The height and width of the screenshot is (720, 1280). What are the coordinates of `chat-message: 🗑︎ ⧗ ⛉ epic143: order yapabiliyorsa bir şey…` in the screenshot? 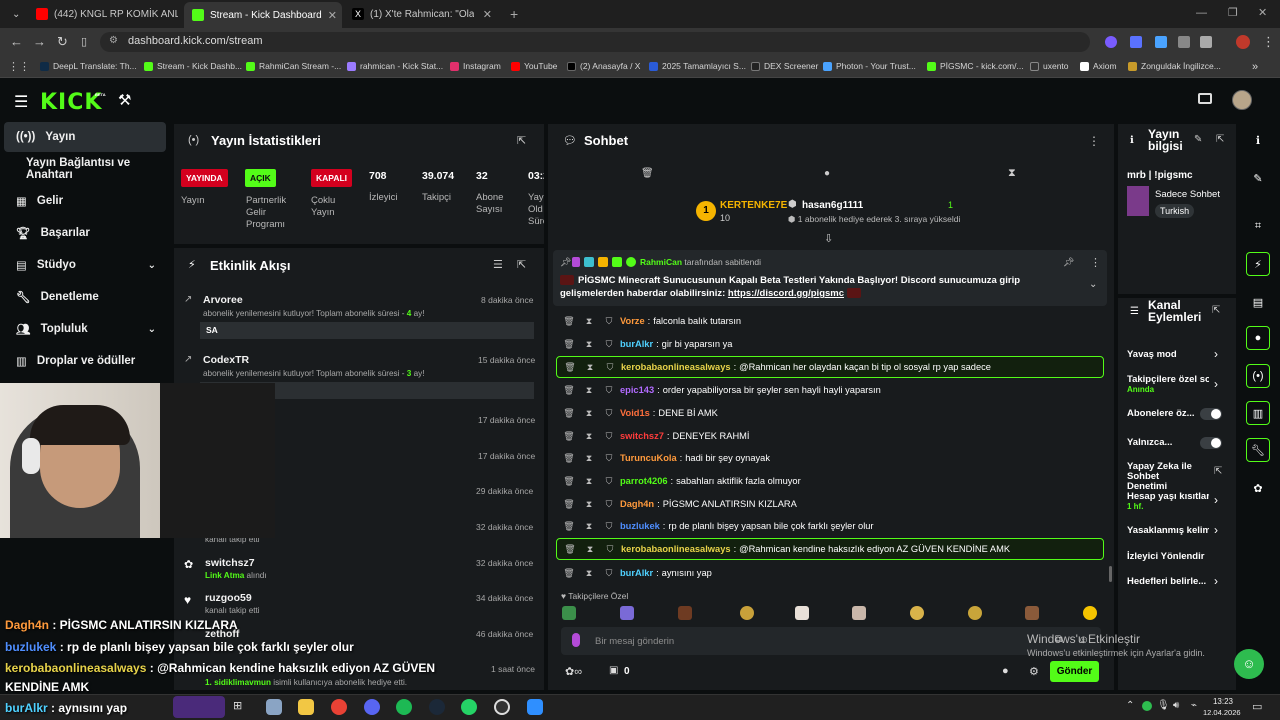 It's located at (830, 390).